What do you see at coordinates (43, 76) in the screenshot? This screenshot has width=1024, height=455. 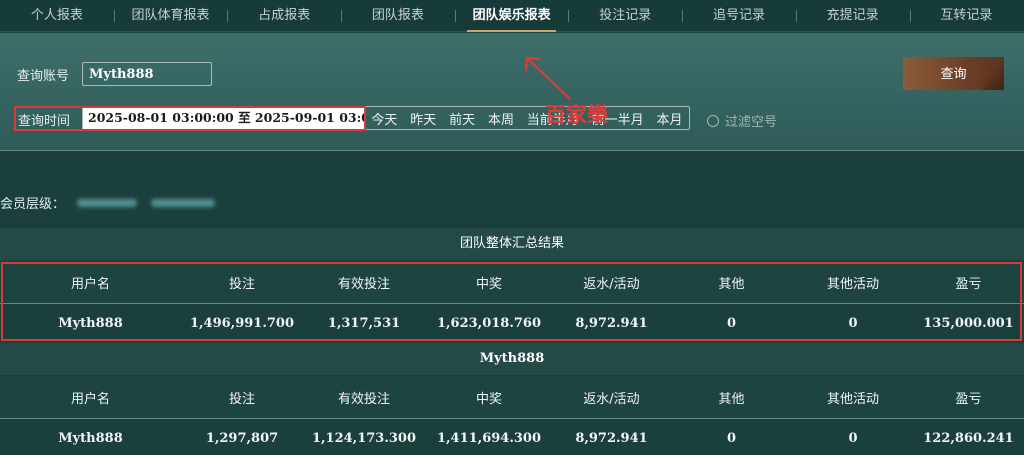 I see `account-label: 查询账号` at bounding box center [43, 76].